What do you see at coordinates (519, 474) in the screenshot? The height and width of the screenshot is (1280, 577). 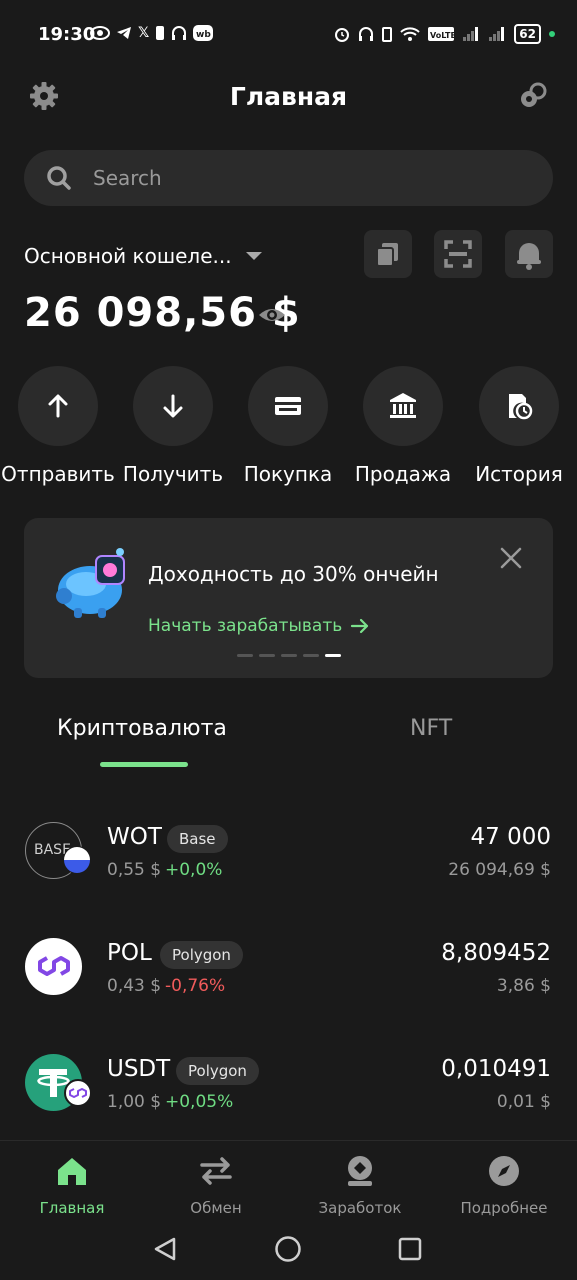 I see `history-label: История` at bounding box center [519, 474].